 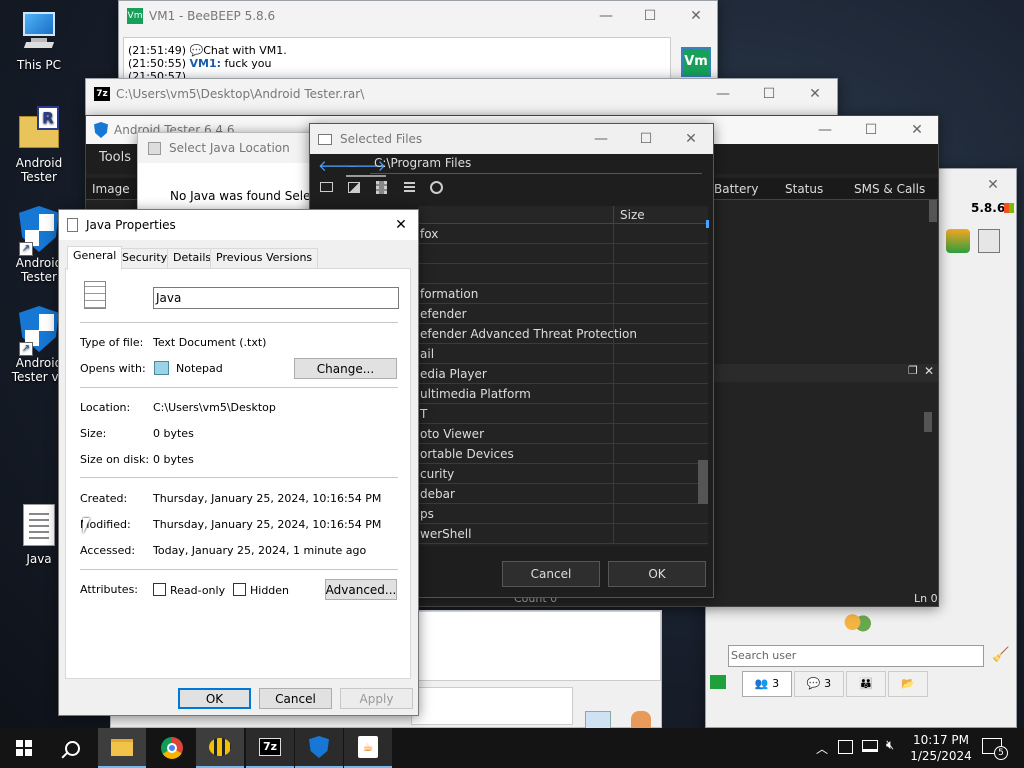 What do you see at coordinates (563, 454) in the screenshot?
I see `file-list-row: ortable Devices` at bounding box center [563, 454].